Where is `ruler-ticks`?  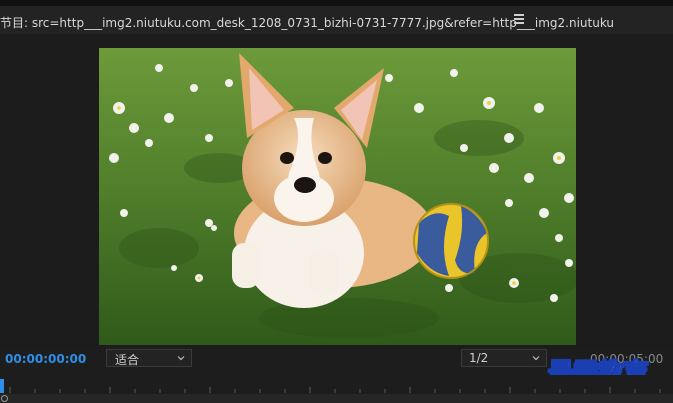
ruler-ticks is located at coordinates (335, 390).